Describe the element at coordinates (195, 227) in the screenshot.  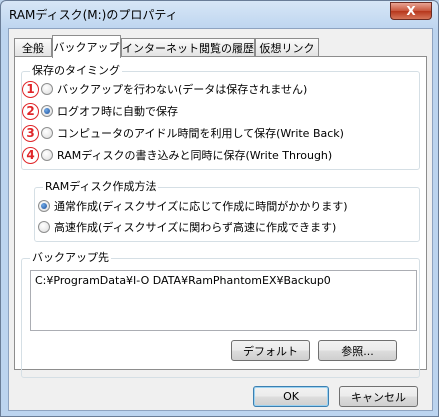
I see `creation-option-label: 高速作成(ディスクサイズに関わらず高速に作成できます)` at that location.